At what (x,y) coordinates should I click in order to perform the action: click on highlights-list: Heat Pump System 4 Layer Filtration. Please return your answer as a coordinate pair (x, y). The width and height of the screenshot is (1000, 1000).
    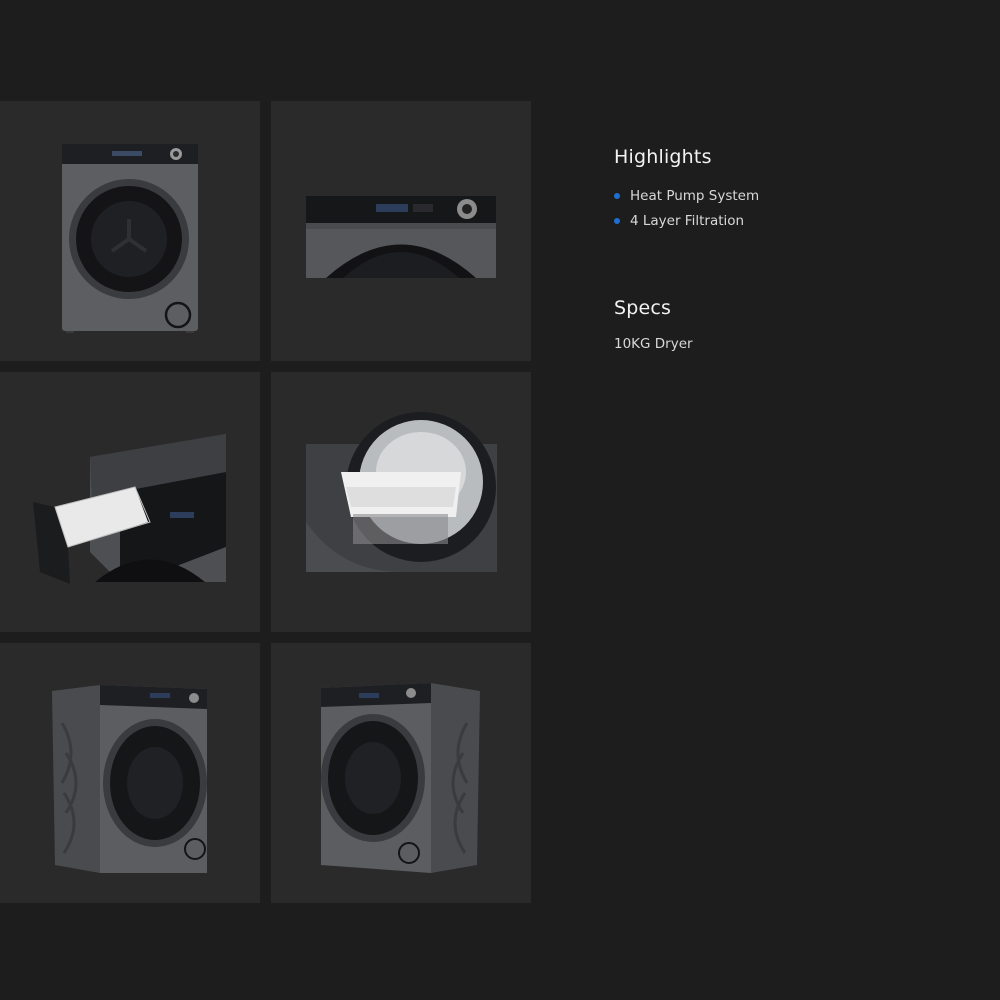
    Looking at the image, I should click on (686, 211).